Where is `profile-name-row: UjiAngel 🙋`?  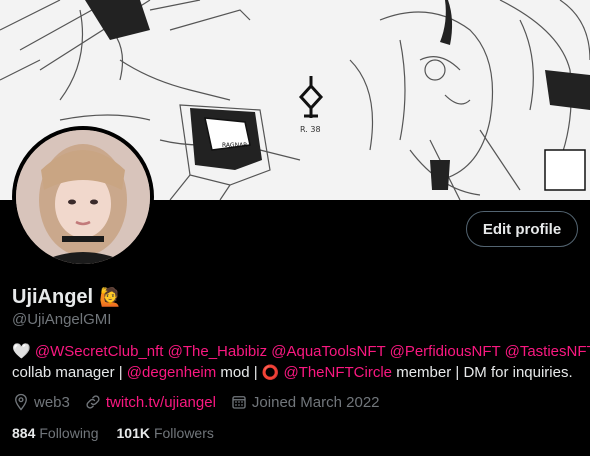
profile-name-row: UjiAngel 🙋 is located at coordinates (67, 297).